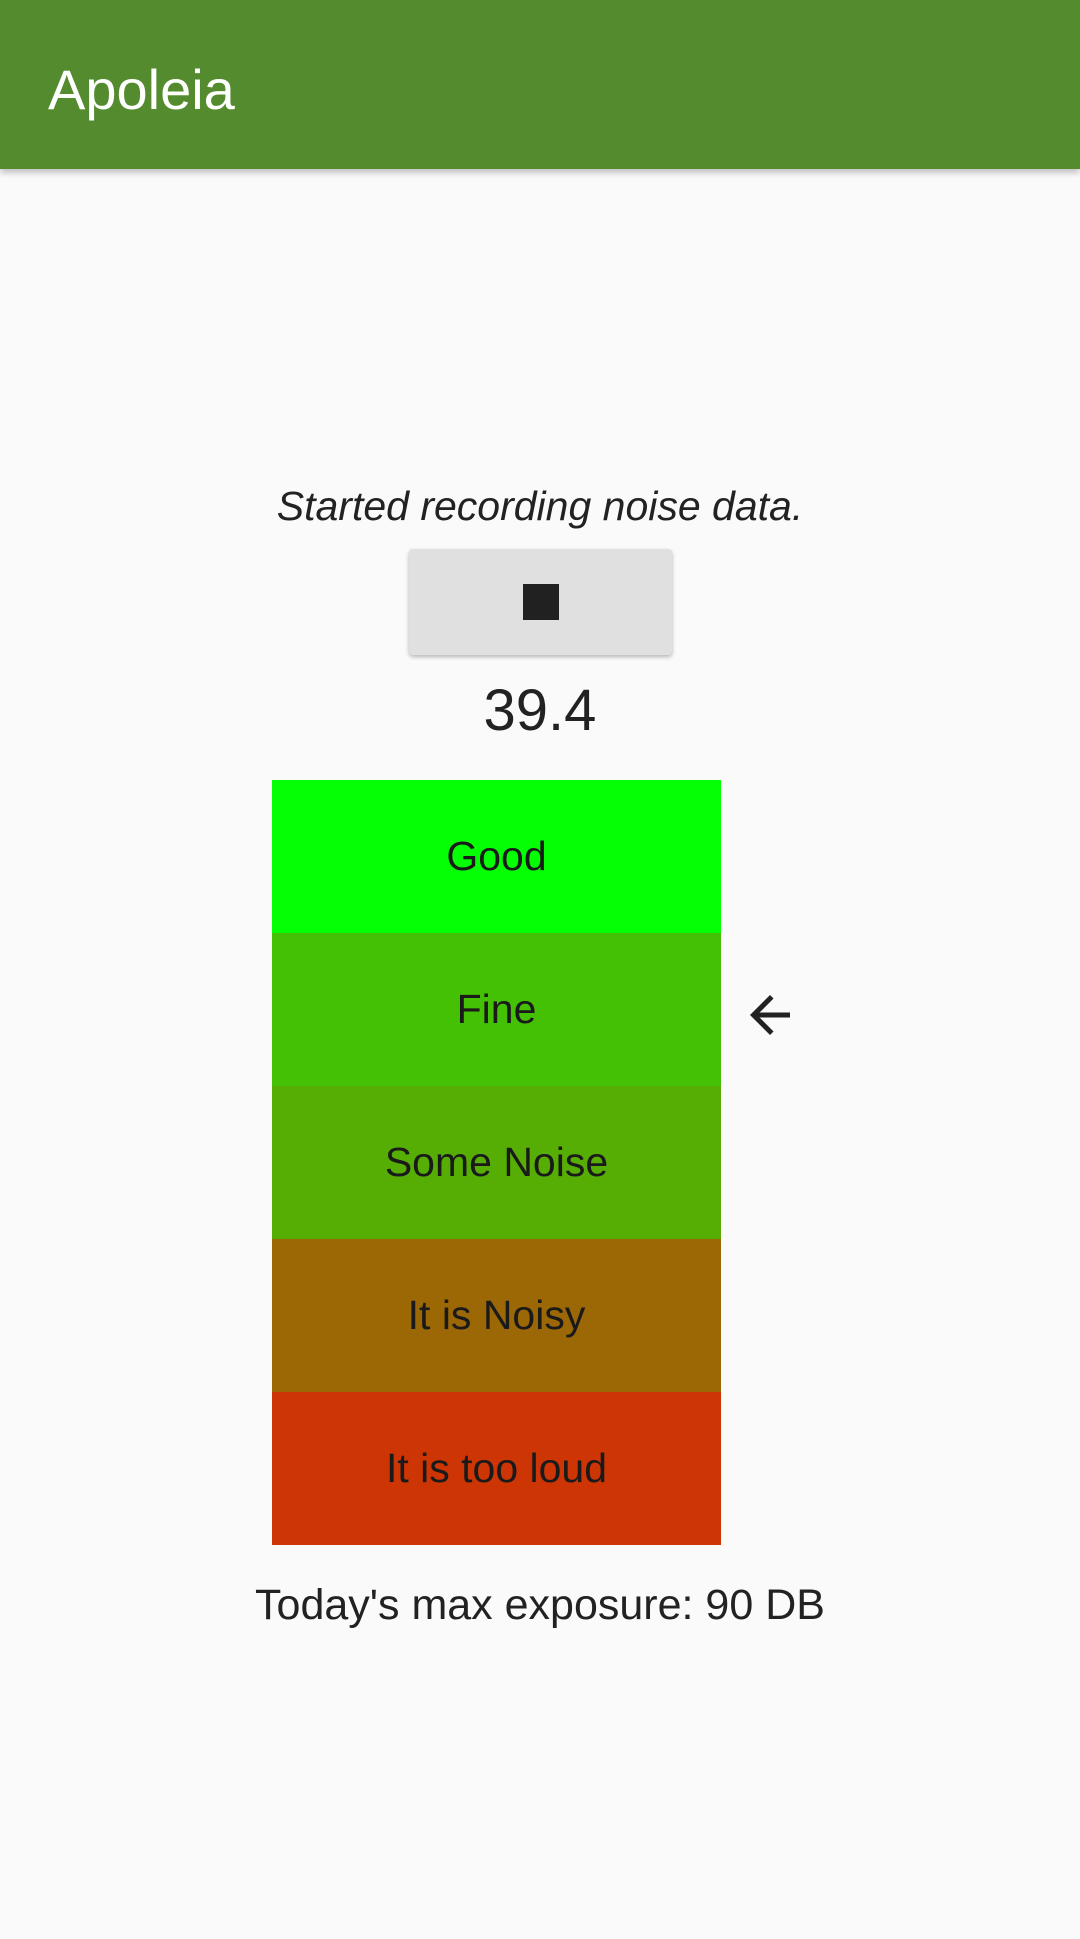 Image resolution: width=1080 pixels, height=1939 pixels. Describe the element at coordinates (141, 89) in the screenshot. I see `app-title: Apoleia` at that location.